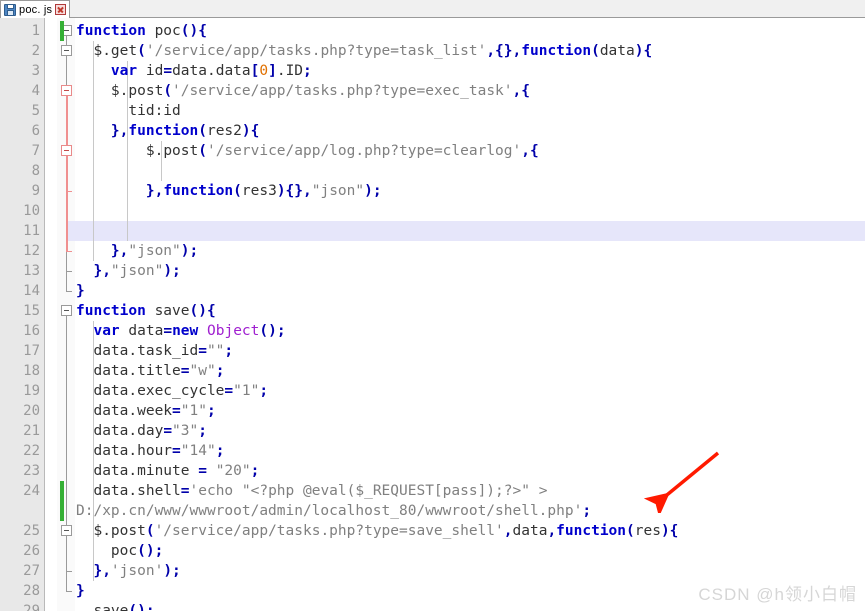 This screenshot has width=865, height=611. Describe the element at coordinates (211, 71) in the screenshot. I see `code-token: data.data` at that location.